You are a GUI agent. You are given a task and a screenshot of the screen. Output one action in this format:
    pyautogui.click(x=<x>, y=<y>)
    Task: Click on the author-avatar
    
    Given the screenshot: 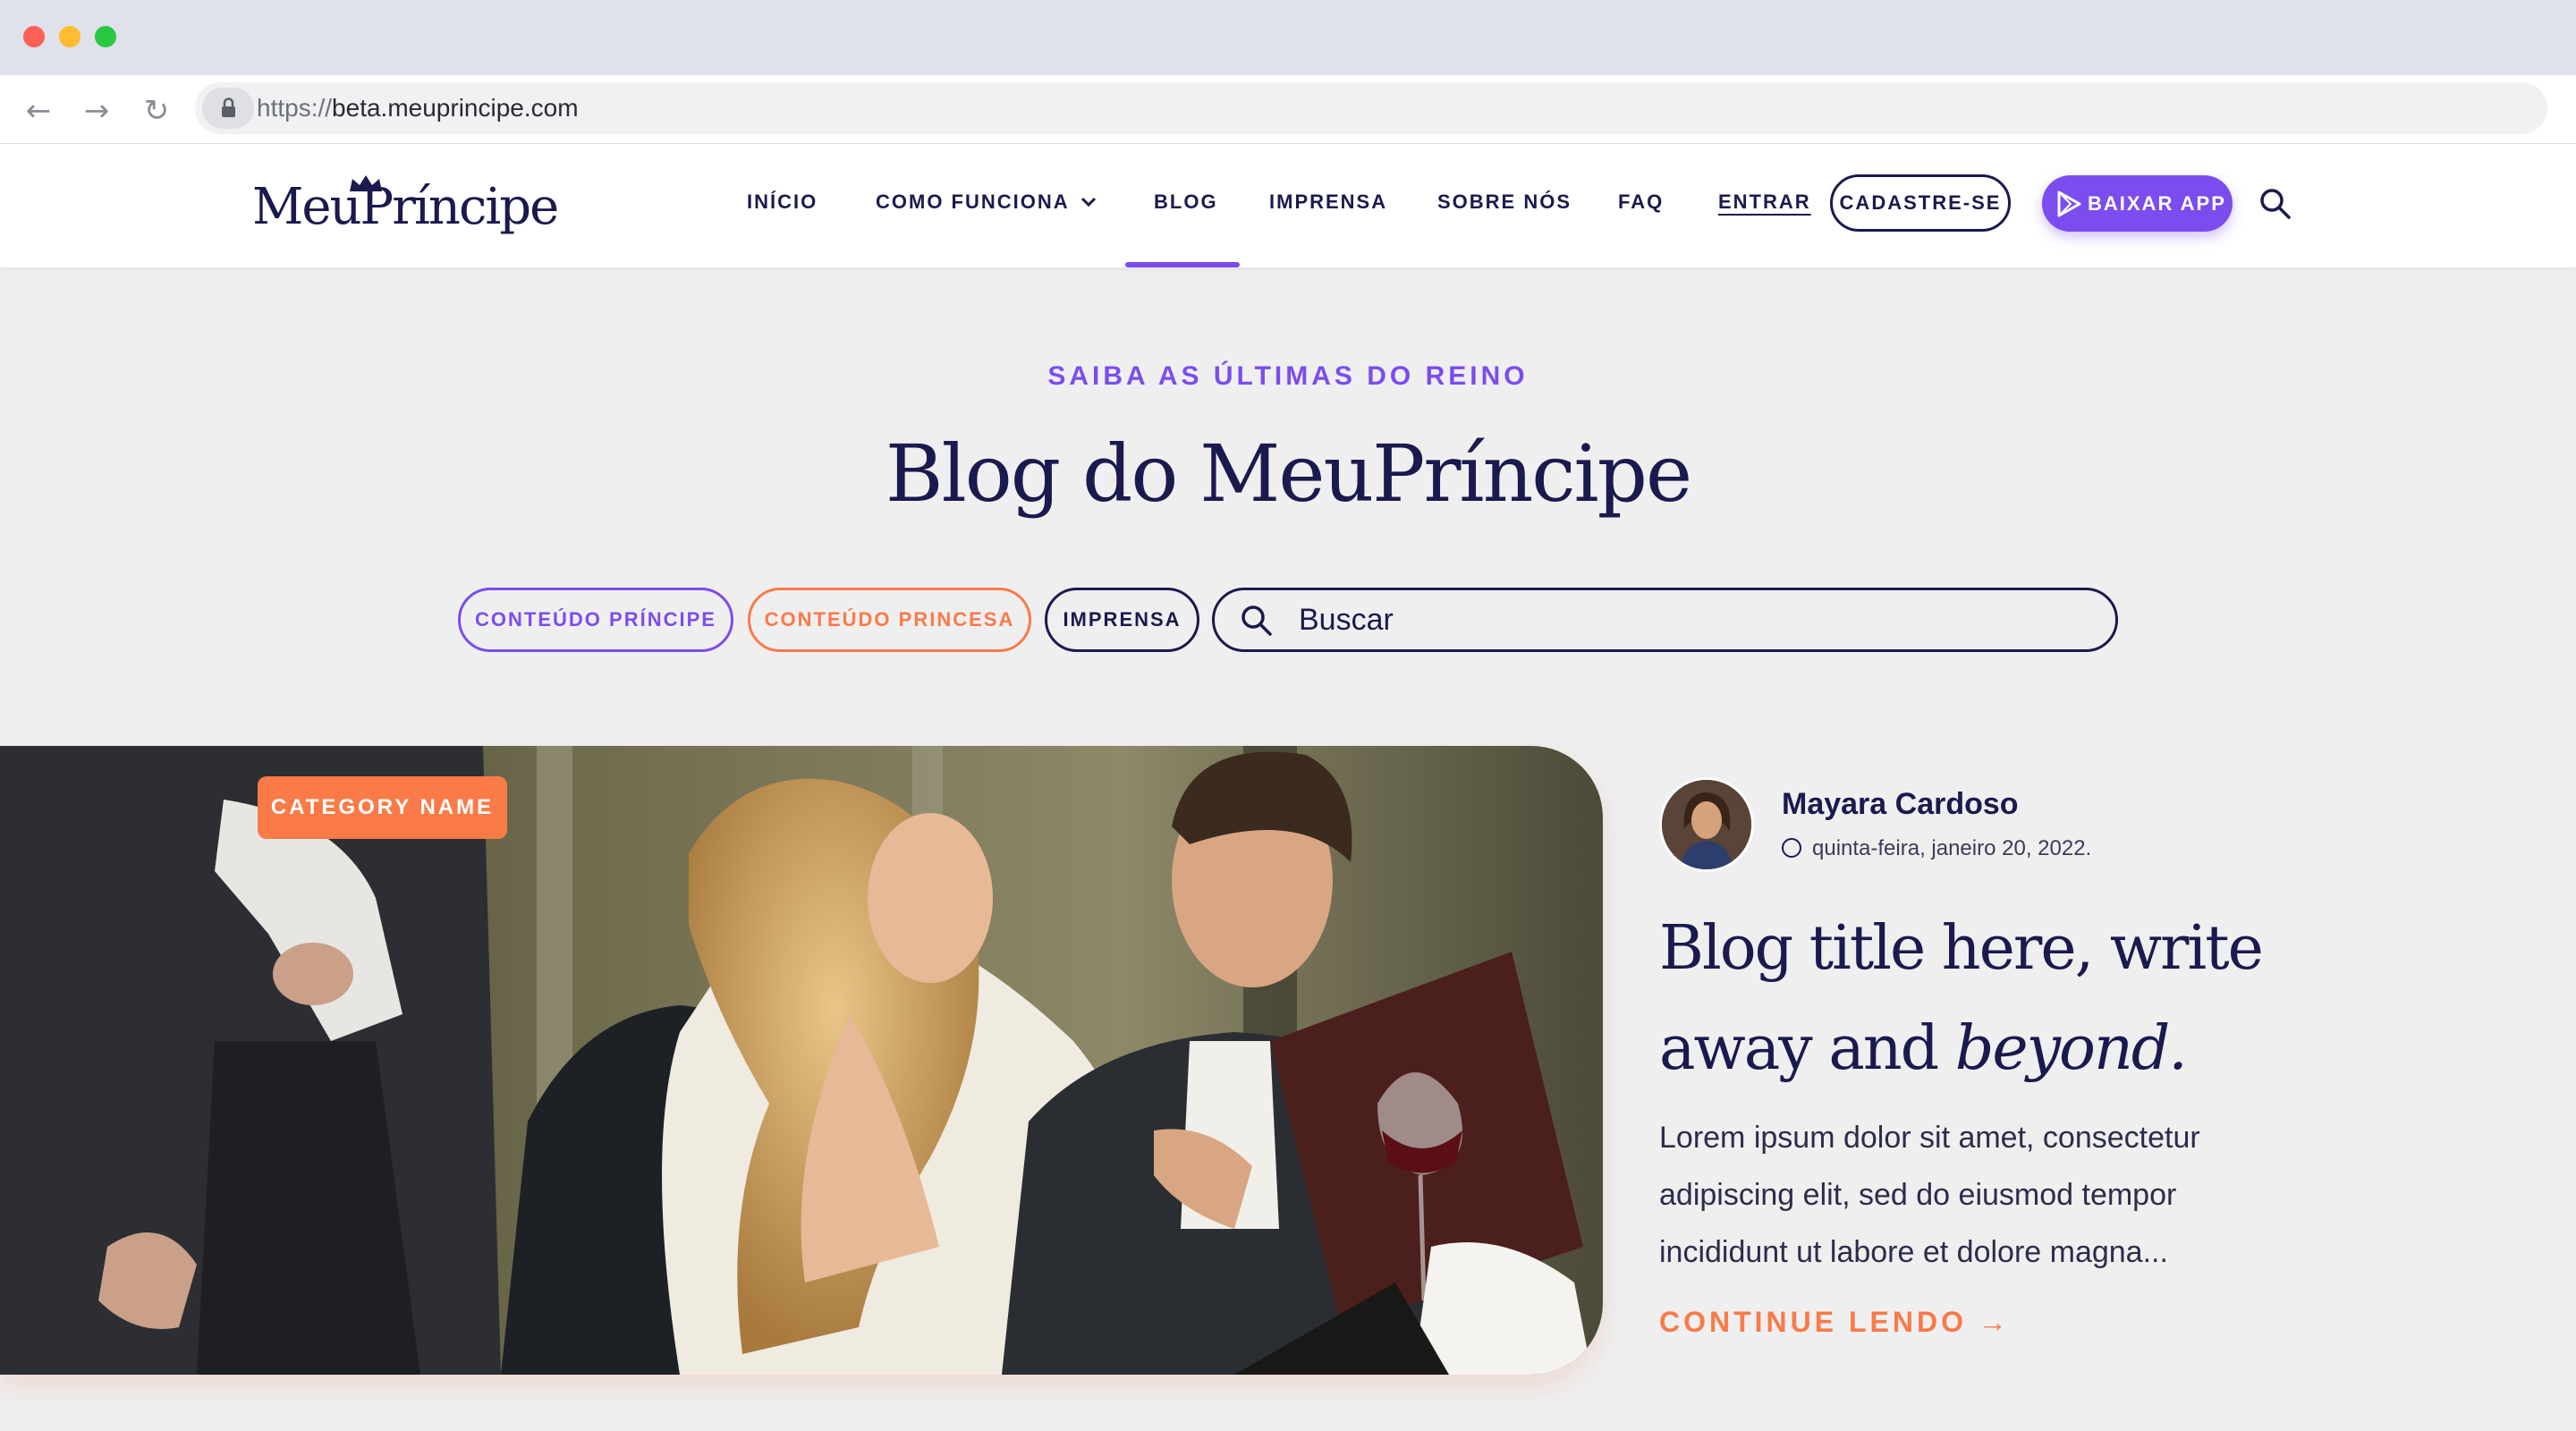 What is the action you would take?
    pyautogui.click(x=1706, y=825)
    